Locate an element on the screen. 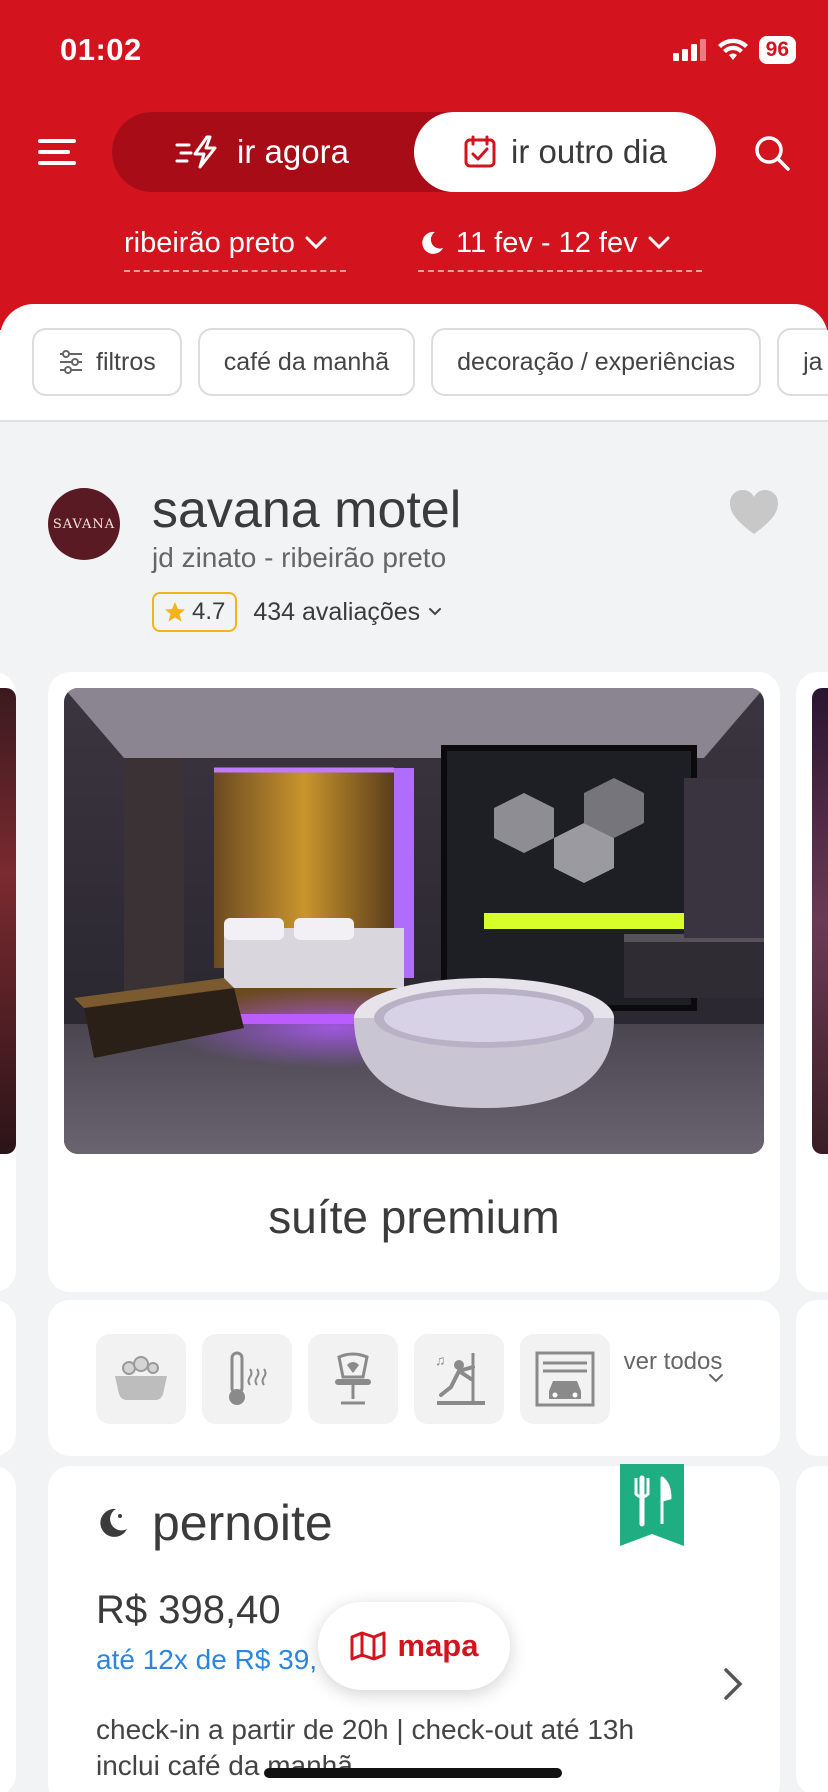 The image size is (828, 1792). motel-logo-text: SAVANA is located at coordinates (84, 524).